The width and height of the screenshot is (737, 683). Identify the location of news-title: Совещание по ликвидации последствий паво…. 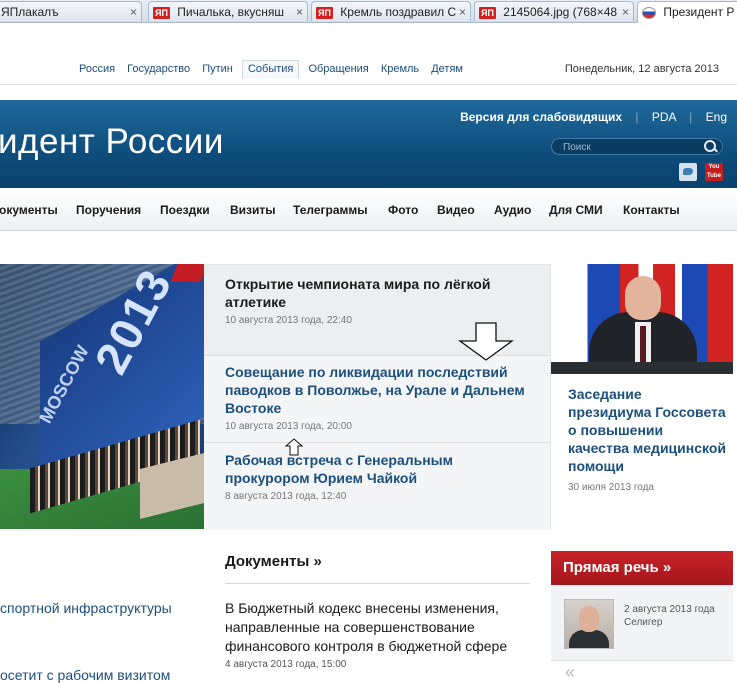
(380, 390).